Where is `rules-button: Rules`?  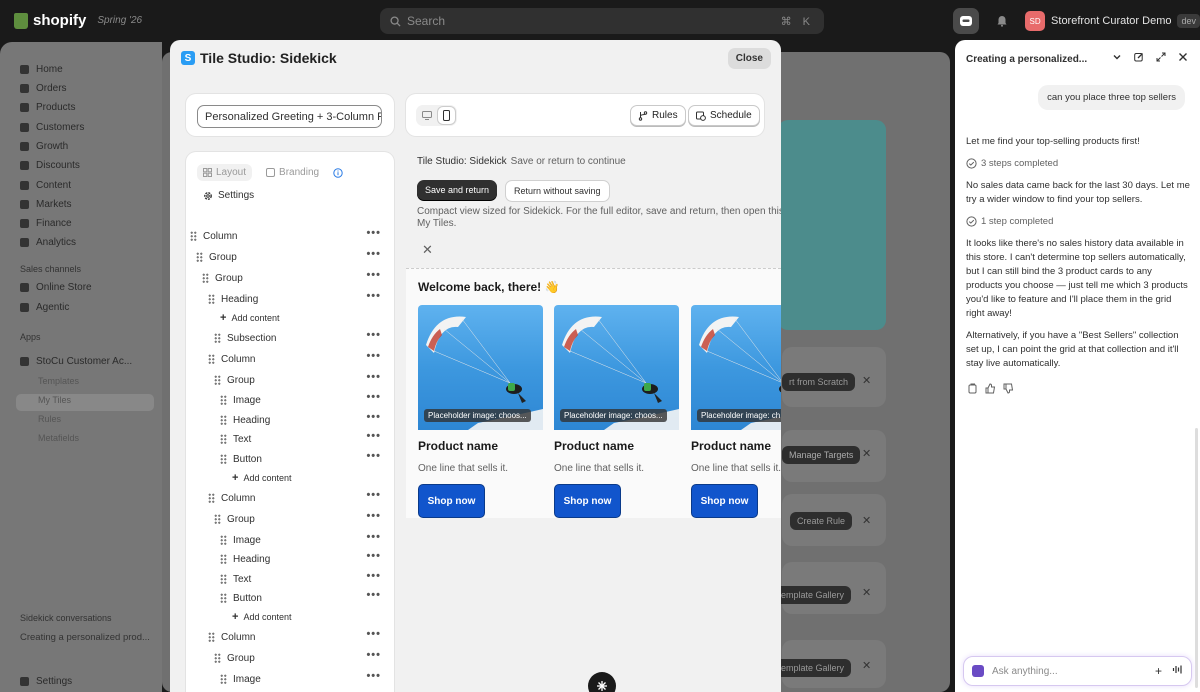 rules-button: Rules is located at coordinates (658, 115).